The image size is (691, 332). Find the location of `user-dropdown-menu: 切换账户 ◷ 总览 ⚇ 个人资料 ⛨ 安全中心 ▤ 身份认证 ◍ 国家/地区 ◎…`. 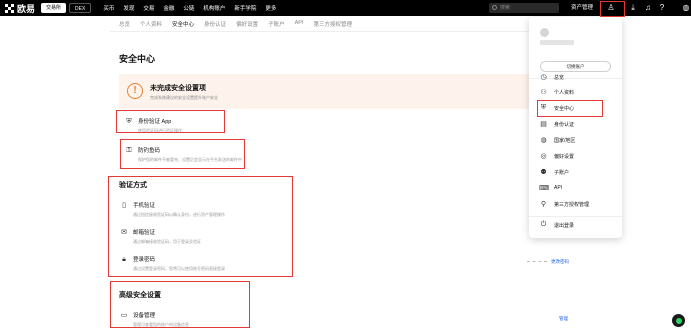

user-dropdown-menu: 切换账户 ◷ 总览 ⚇ 个人资料 ⛨ 安全中心 ▤ 身份认证 ◍ 国家/地区 ◎… is located at coordinates (575, 127).